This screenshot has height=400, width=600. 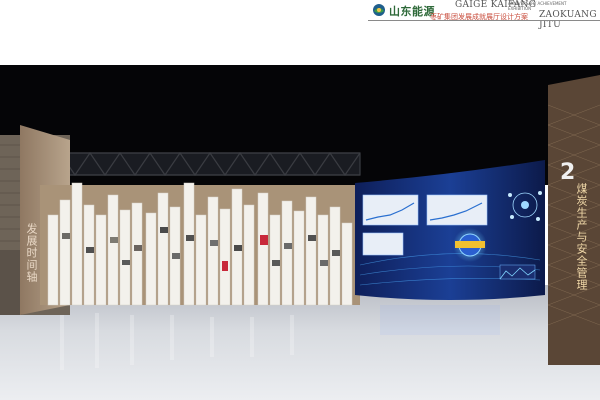 I want to click on steel-truss, so click(x=210, y=164).